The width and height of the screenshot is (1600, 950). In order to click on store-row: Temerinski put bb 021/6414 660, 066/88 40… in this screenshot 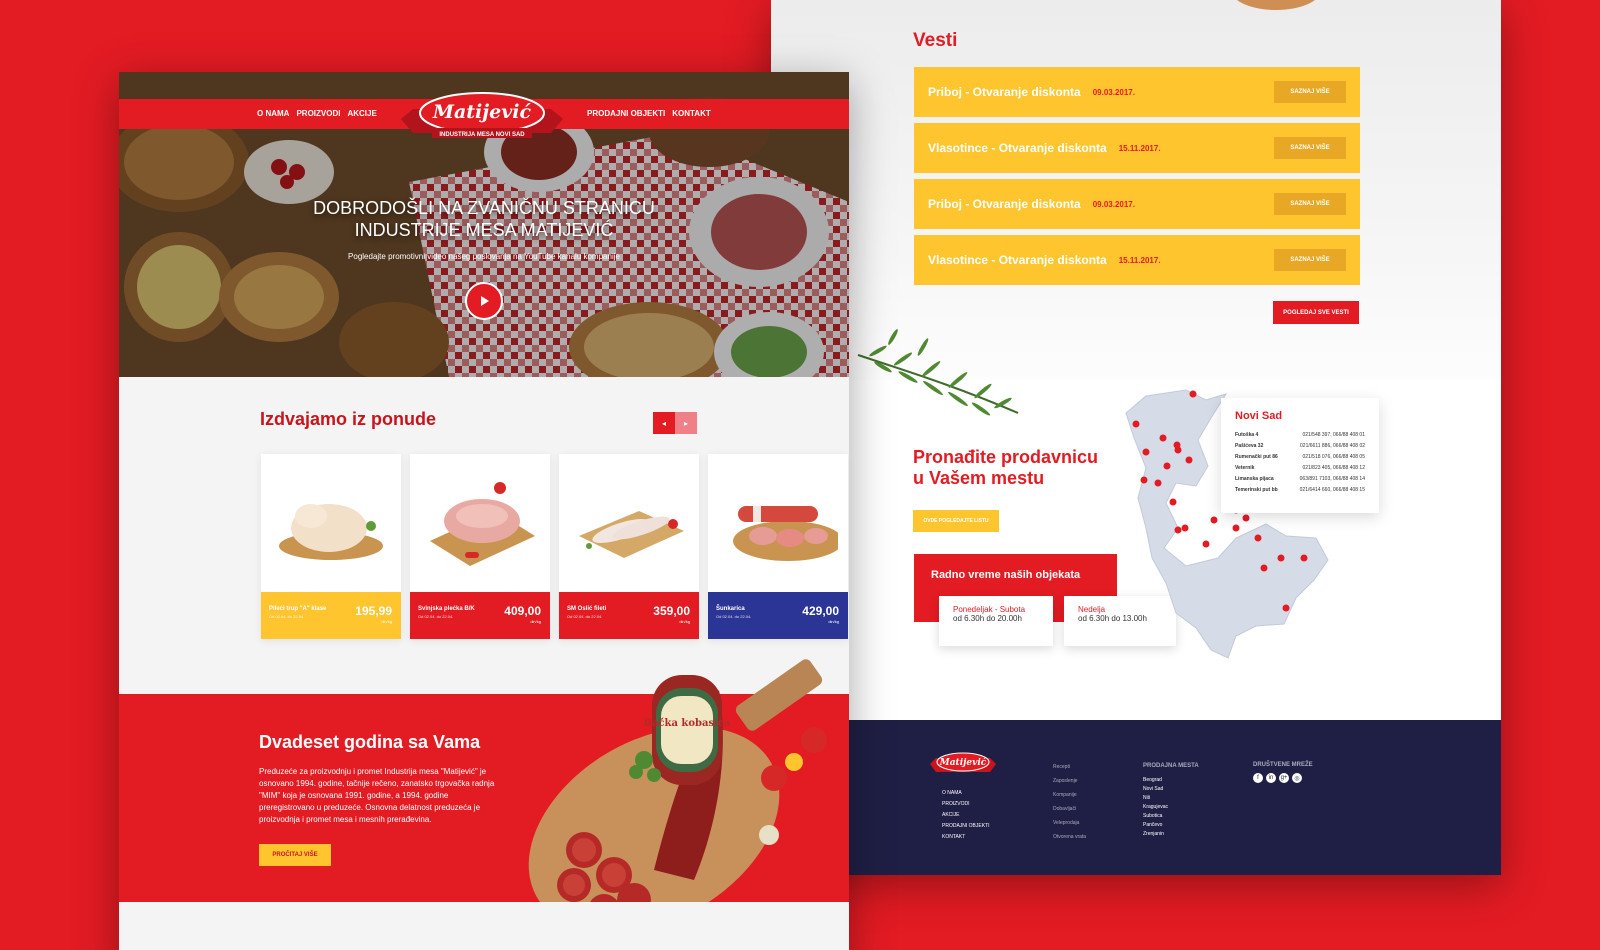, I will do `click(1300, 490)`.